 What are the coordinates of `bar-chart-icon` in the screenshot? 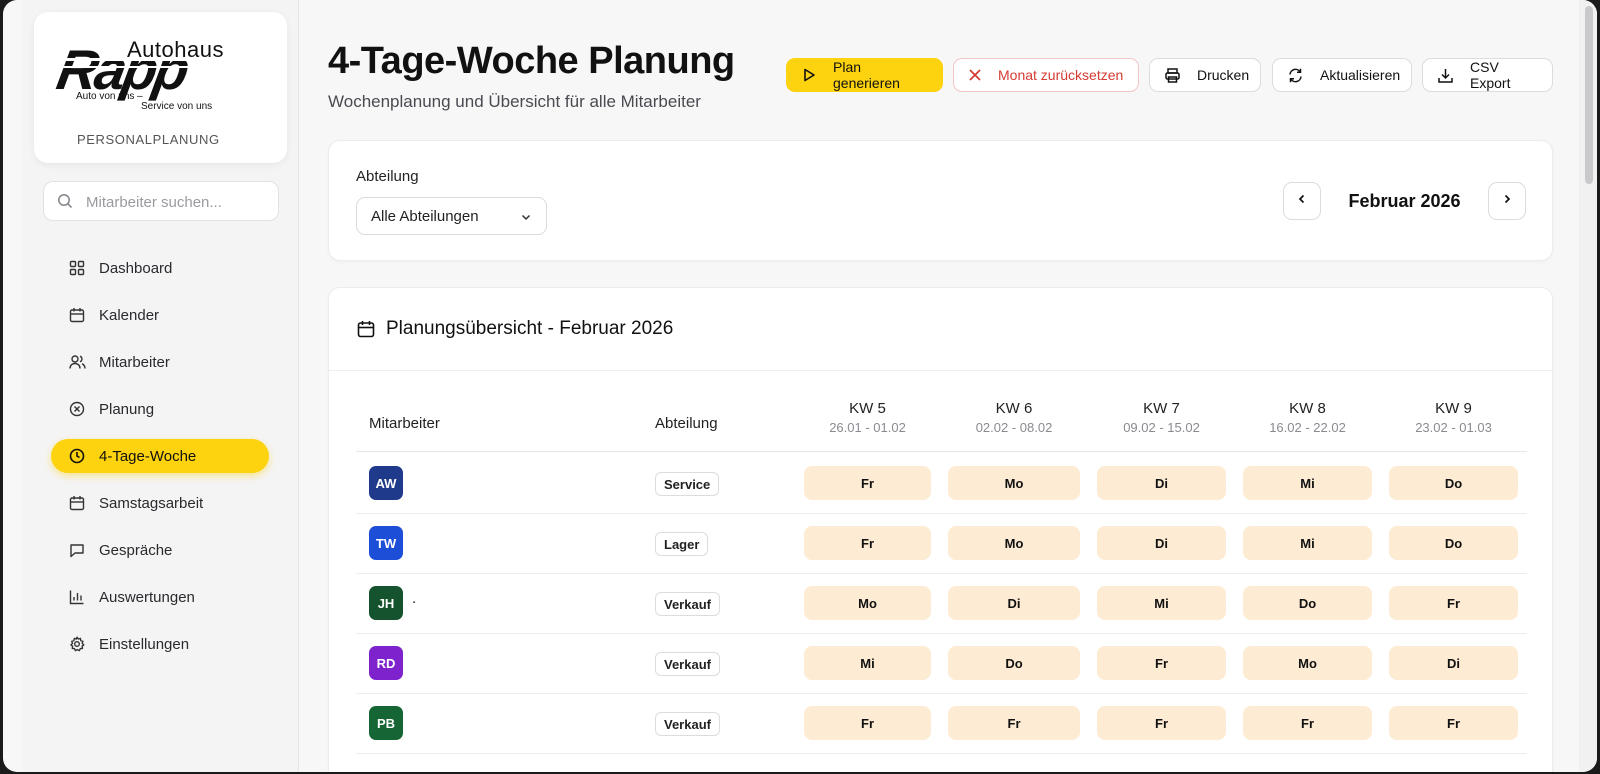 It's located at (77, 597).